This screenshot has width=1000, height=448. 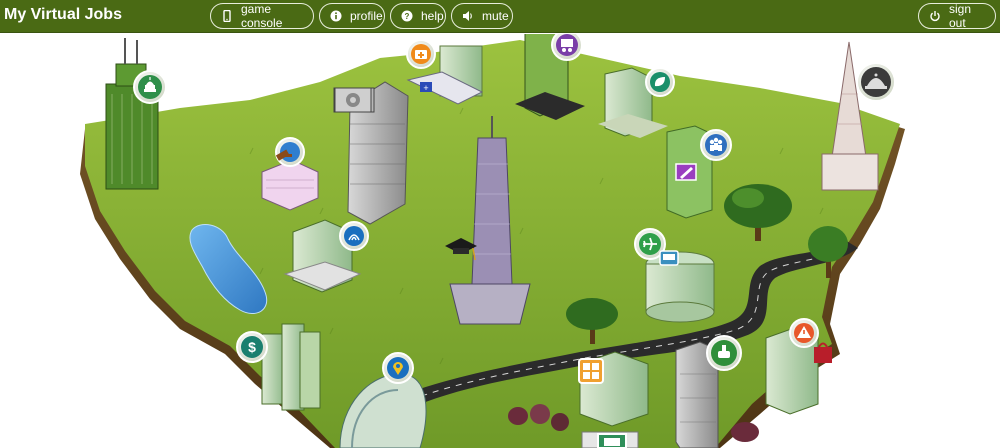 What do you see at coordinates (432, 16) in the screenshot?
I see `help-label: help` at bounding box center [432, 16].